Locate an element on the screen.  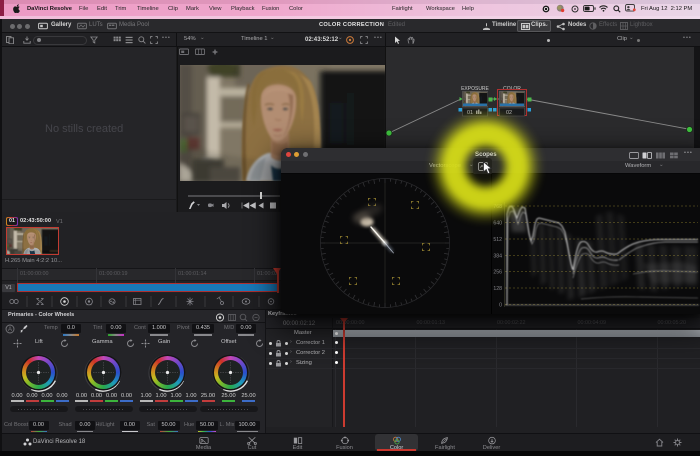
svg-text: 256 is located at coordinates (497, 273).